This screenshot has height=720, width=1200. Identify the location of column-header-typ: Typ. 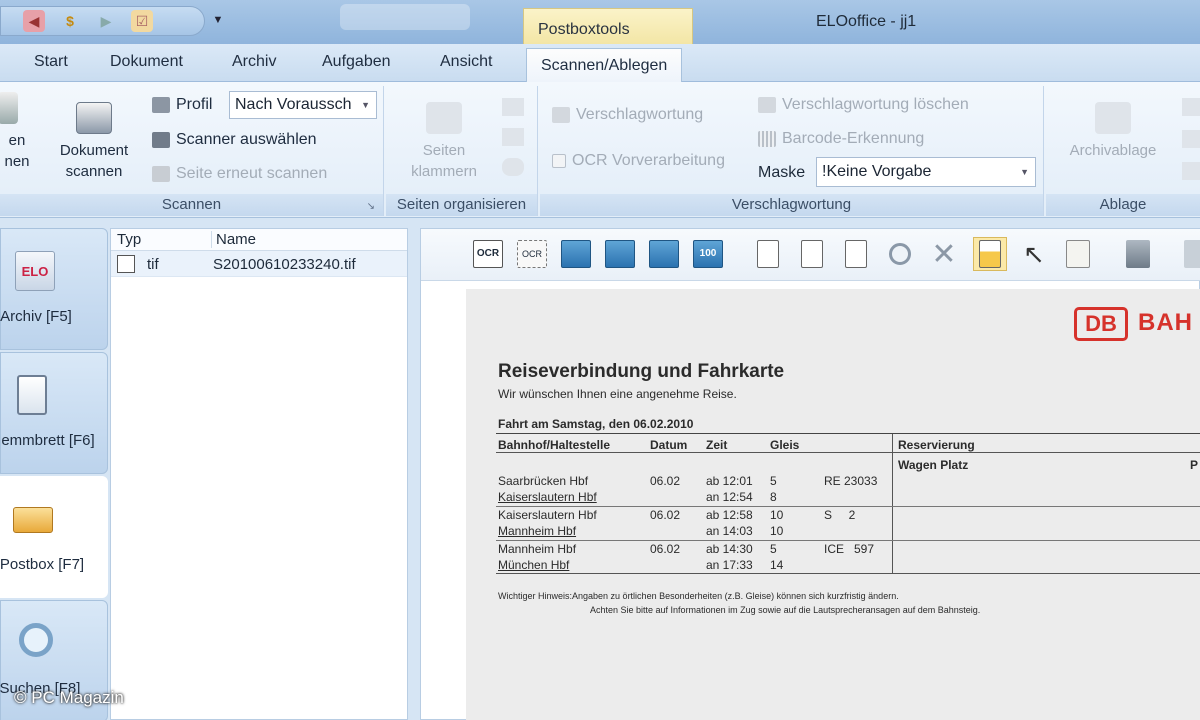
(129, 239).